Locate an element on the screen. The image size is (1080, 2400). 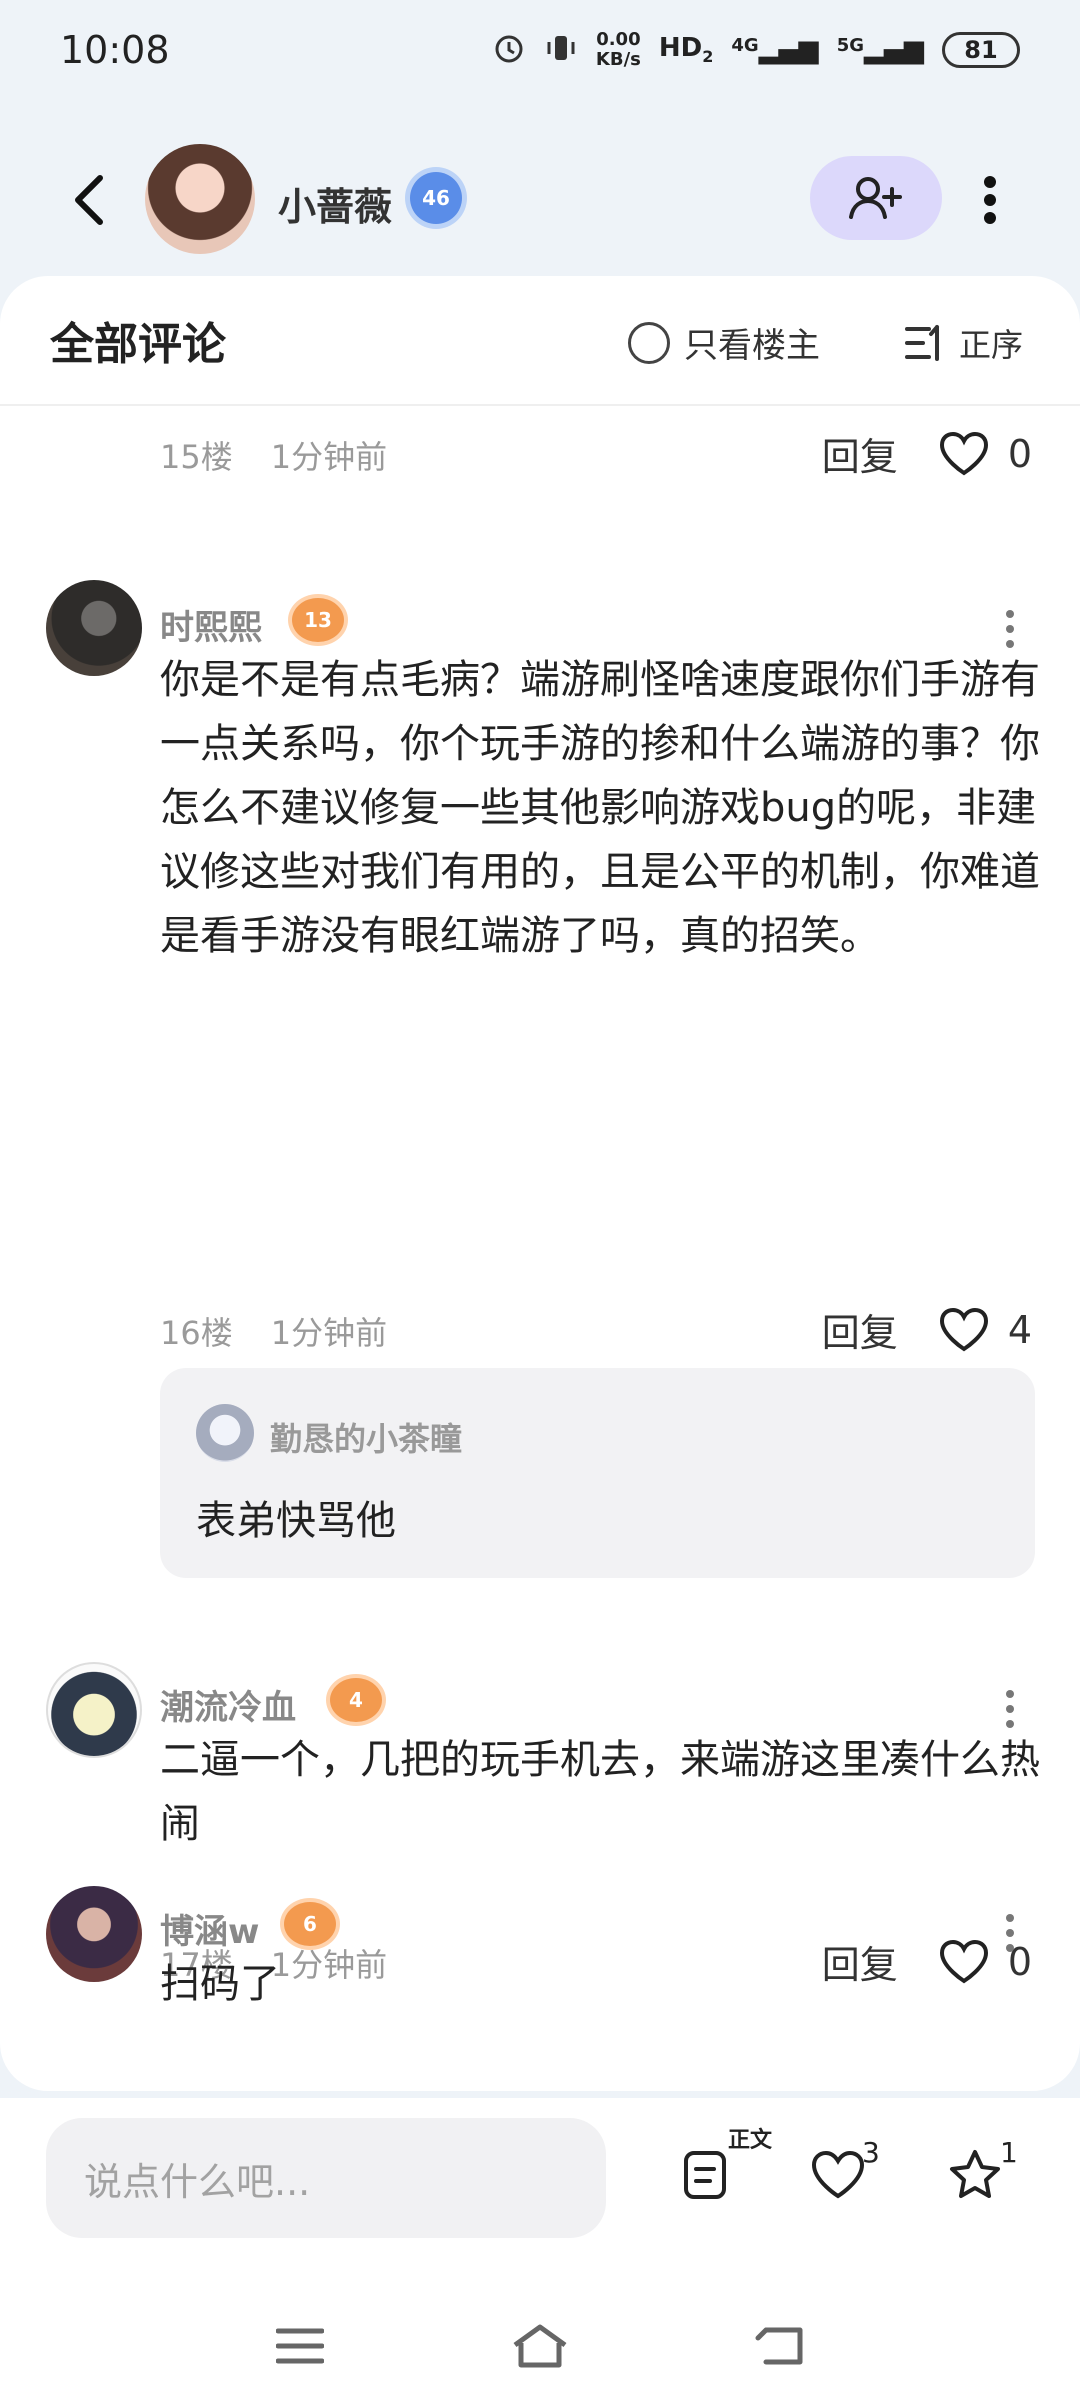
comment-actions-15: 回复 0 is located at coordinates (927, 453).